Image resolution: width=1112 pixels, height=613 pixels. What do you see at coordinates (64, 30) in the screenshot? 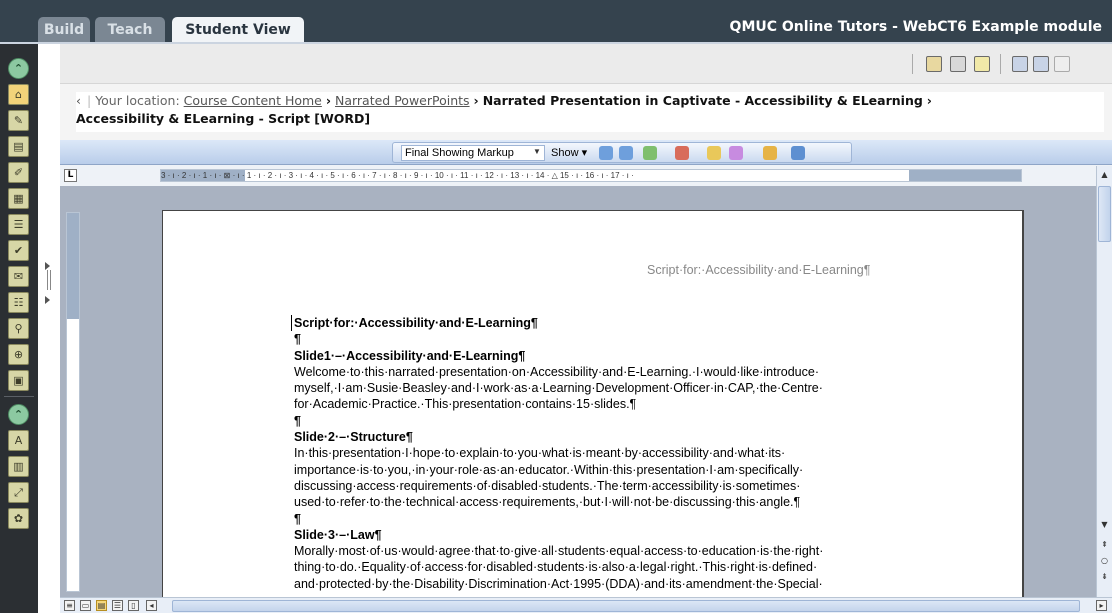
I see `tab-build: Build` at bounding box center [64, 30].